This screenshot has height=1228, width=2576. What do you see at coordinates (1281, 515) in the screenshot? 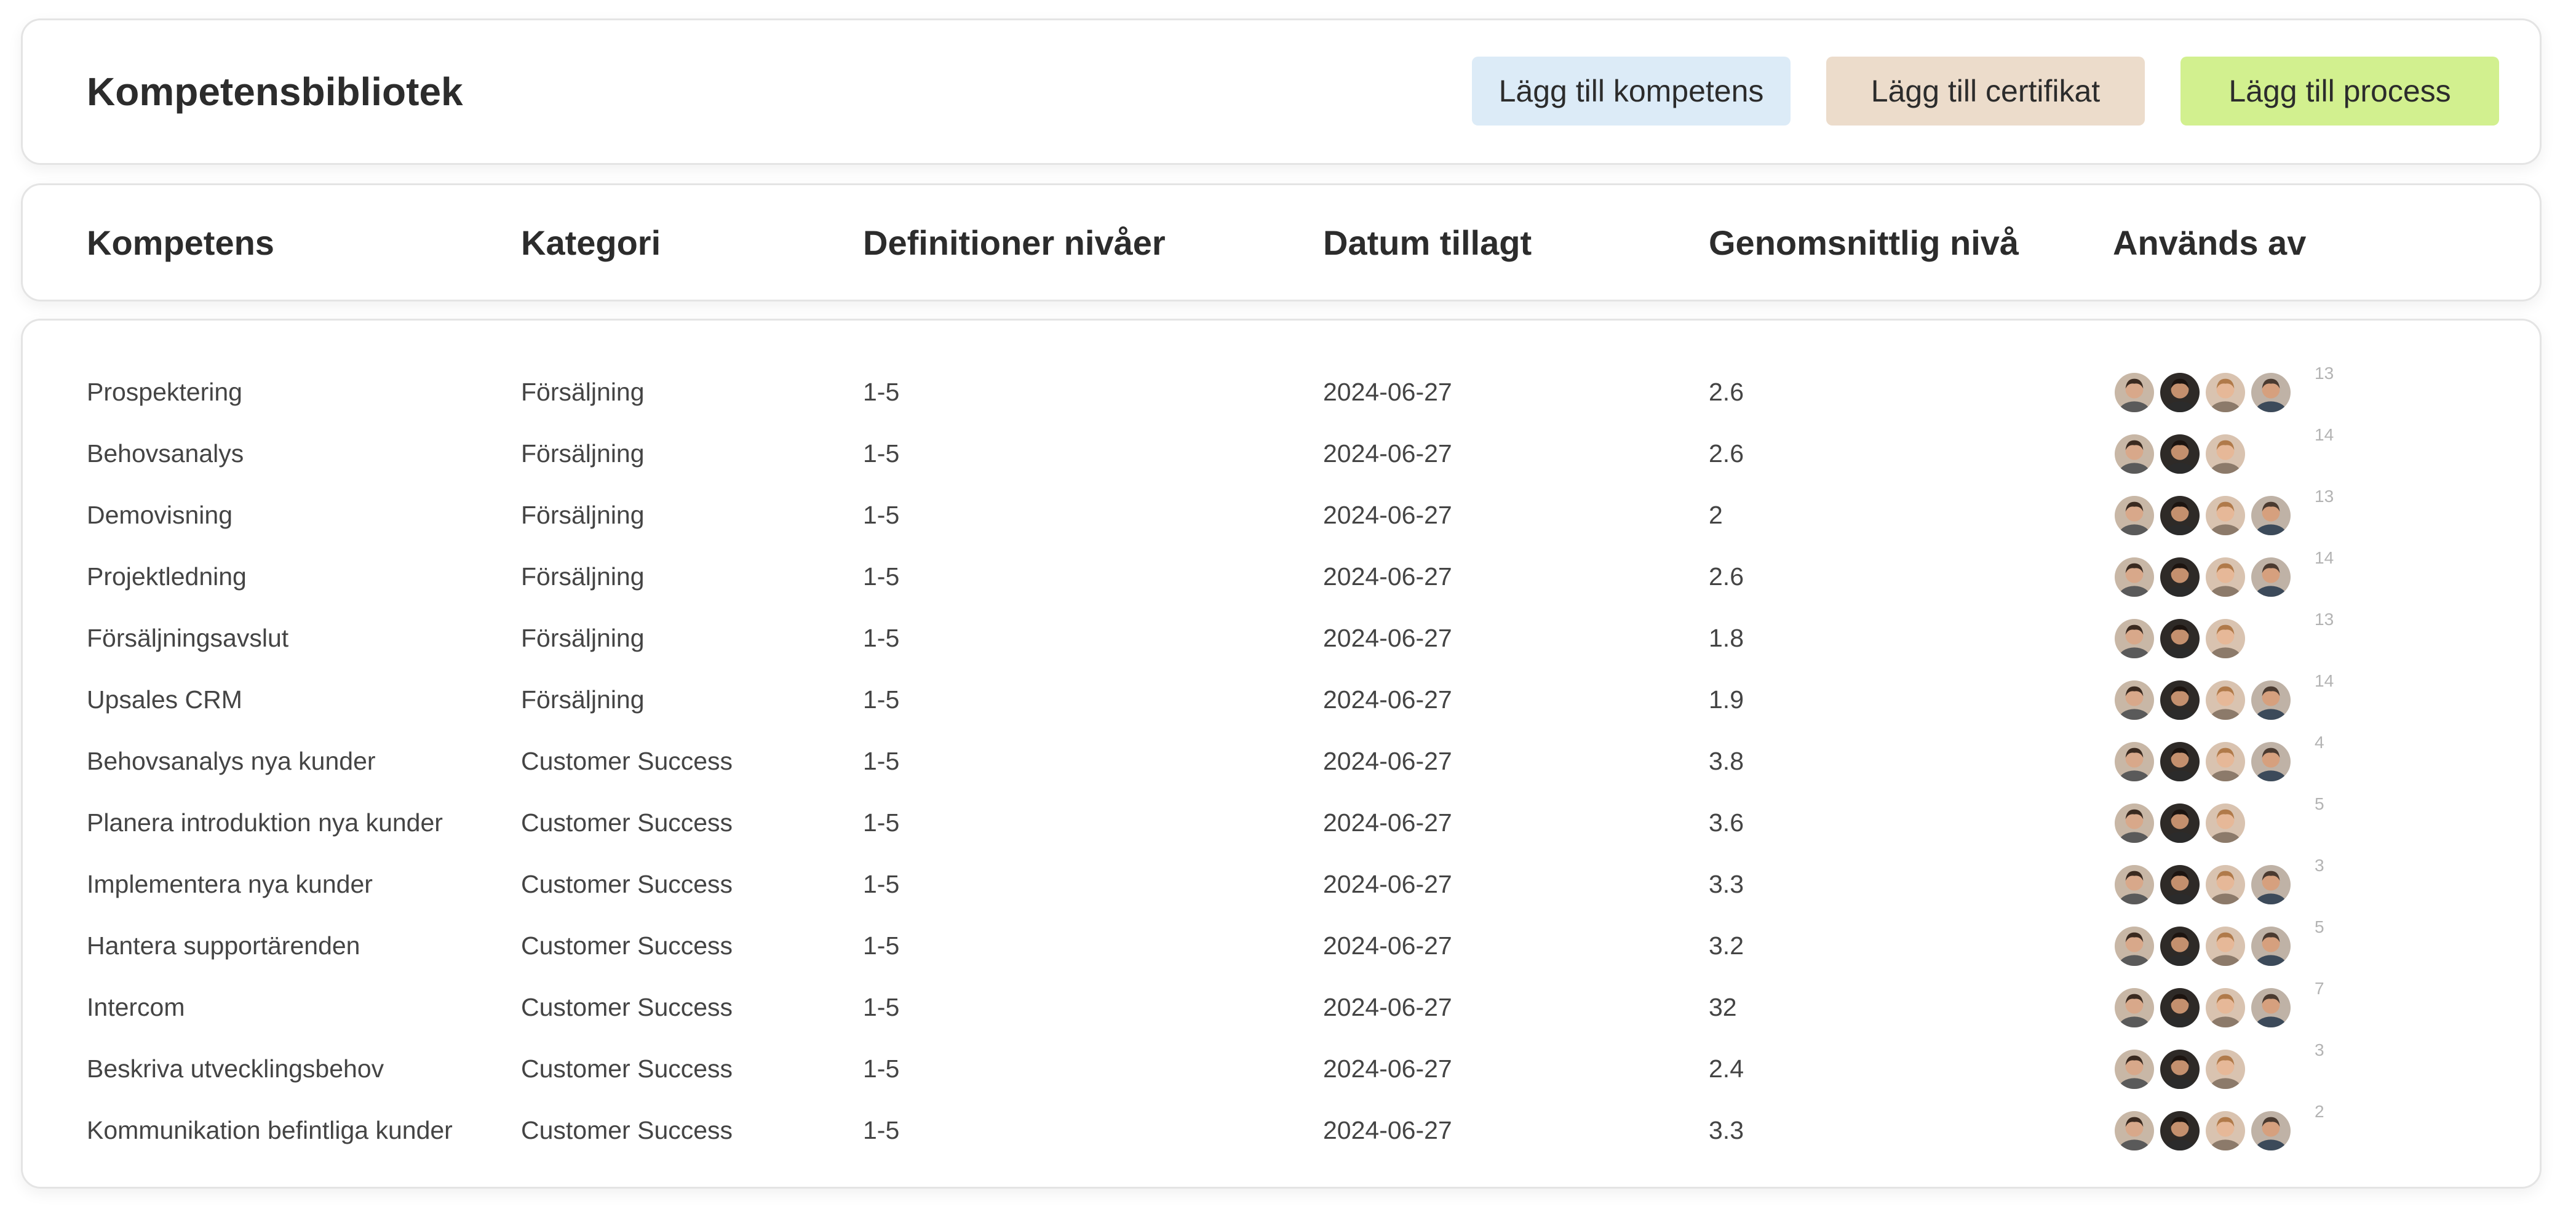
I see `table-row: Demovisning Försäljning 1-5 2024-06-27 2 13` at bounding box center [1281, 515].